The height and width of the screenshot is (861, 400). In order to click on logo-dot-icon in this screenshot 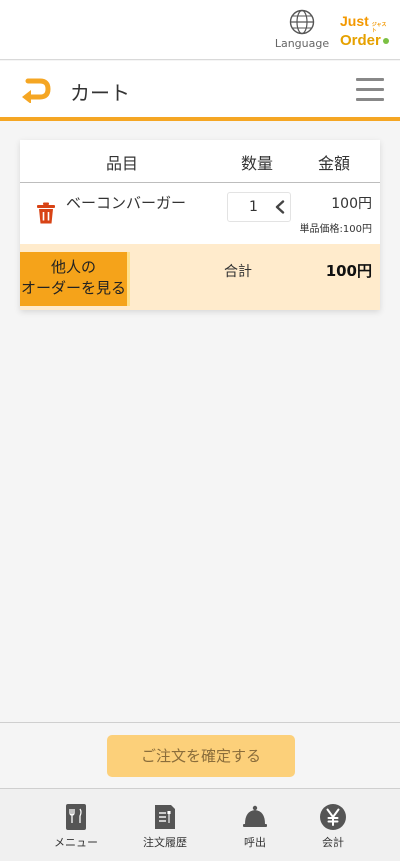, I will do `click(385, 41)`.